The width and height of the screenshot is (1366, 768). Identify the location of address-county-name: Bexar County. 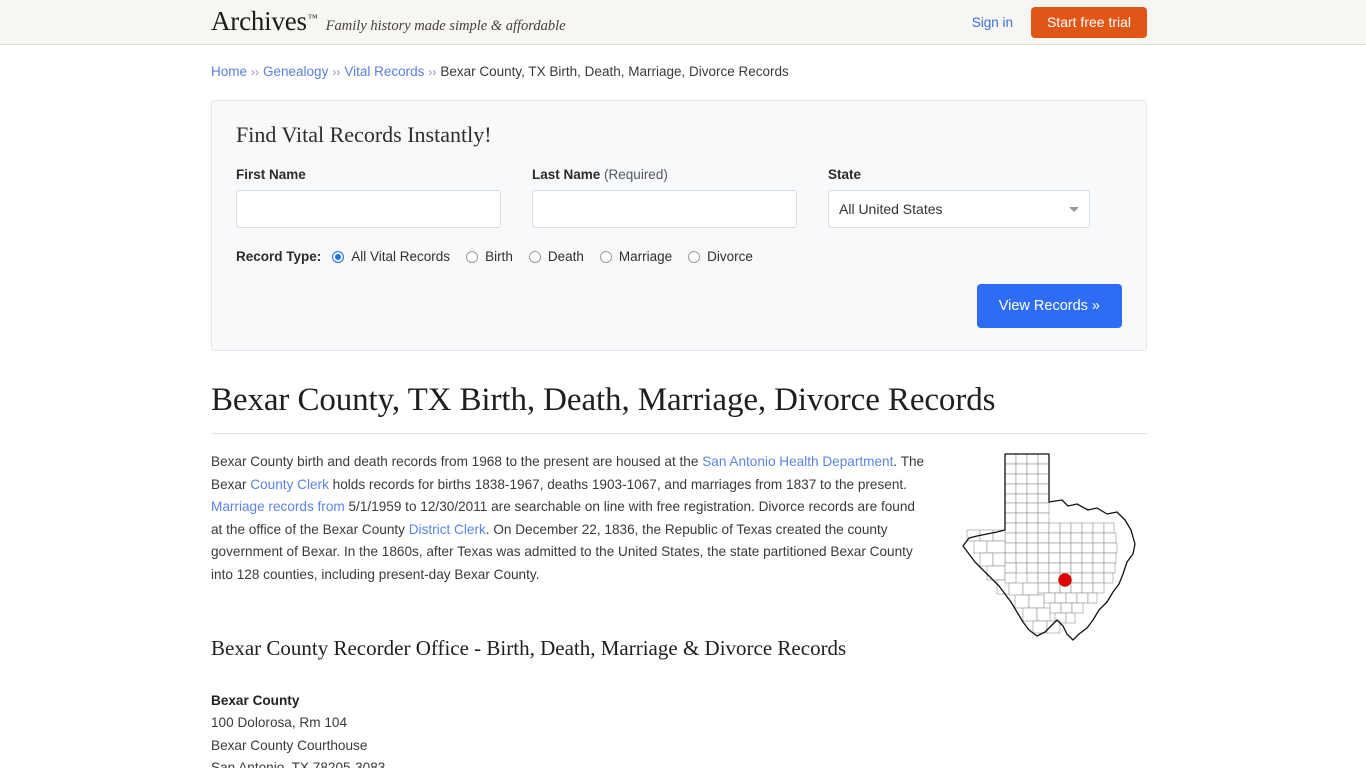
(255, 700).